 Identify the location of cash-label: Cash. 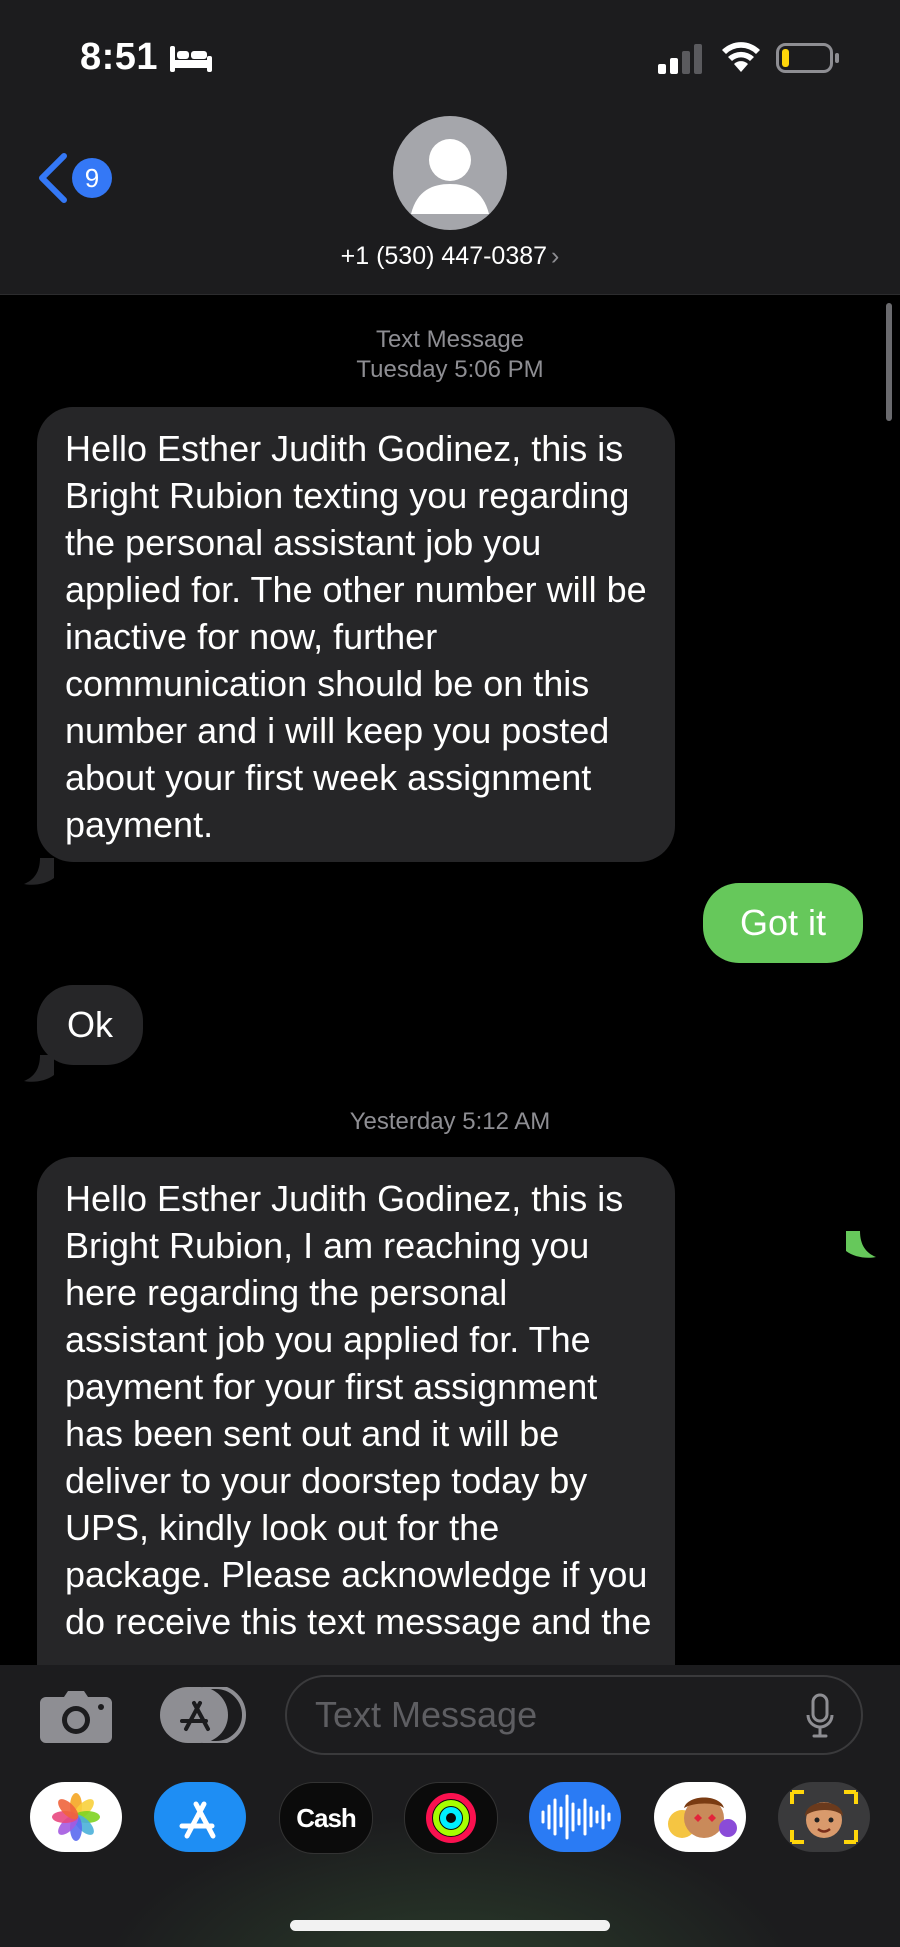
(326, 1818).